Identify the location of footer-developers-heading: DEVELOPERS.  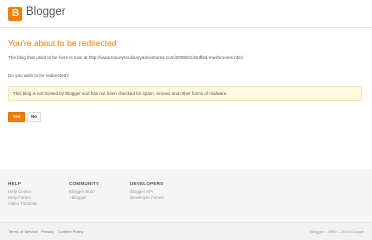
(147, 183).